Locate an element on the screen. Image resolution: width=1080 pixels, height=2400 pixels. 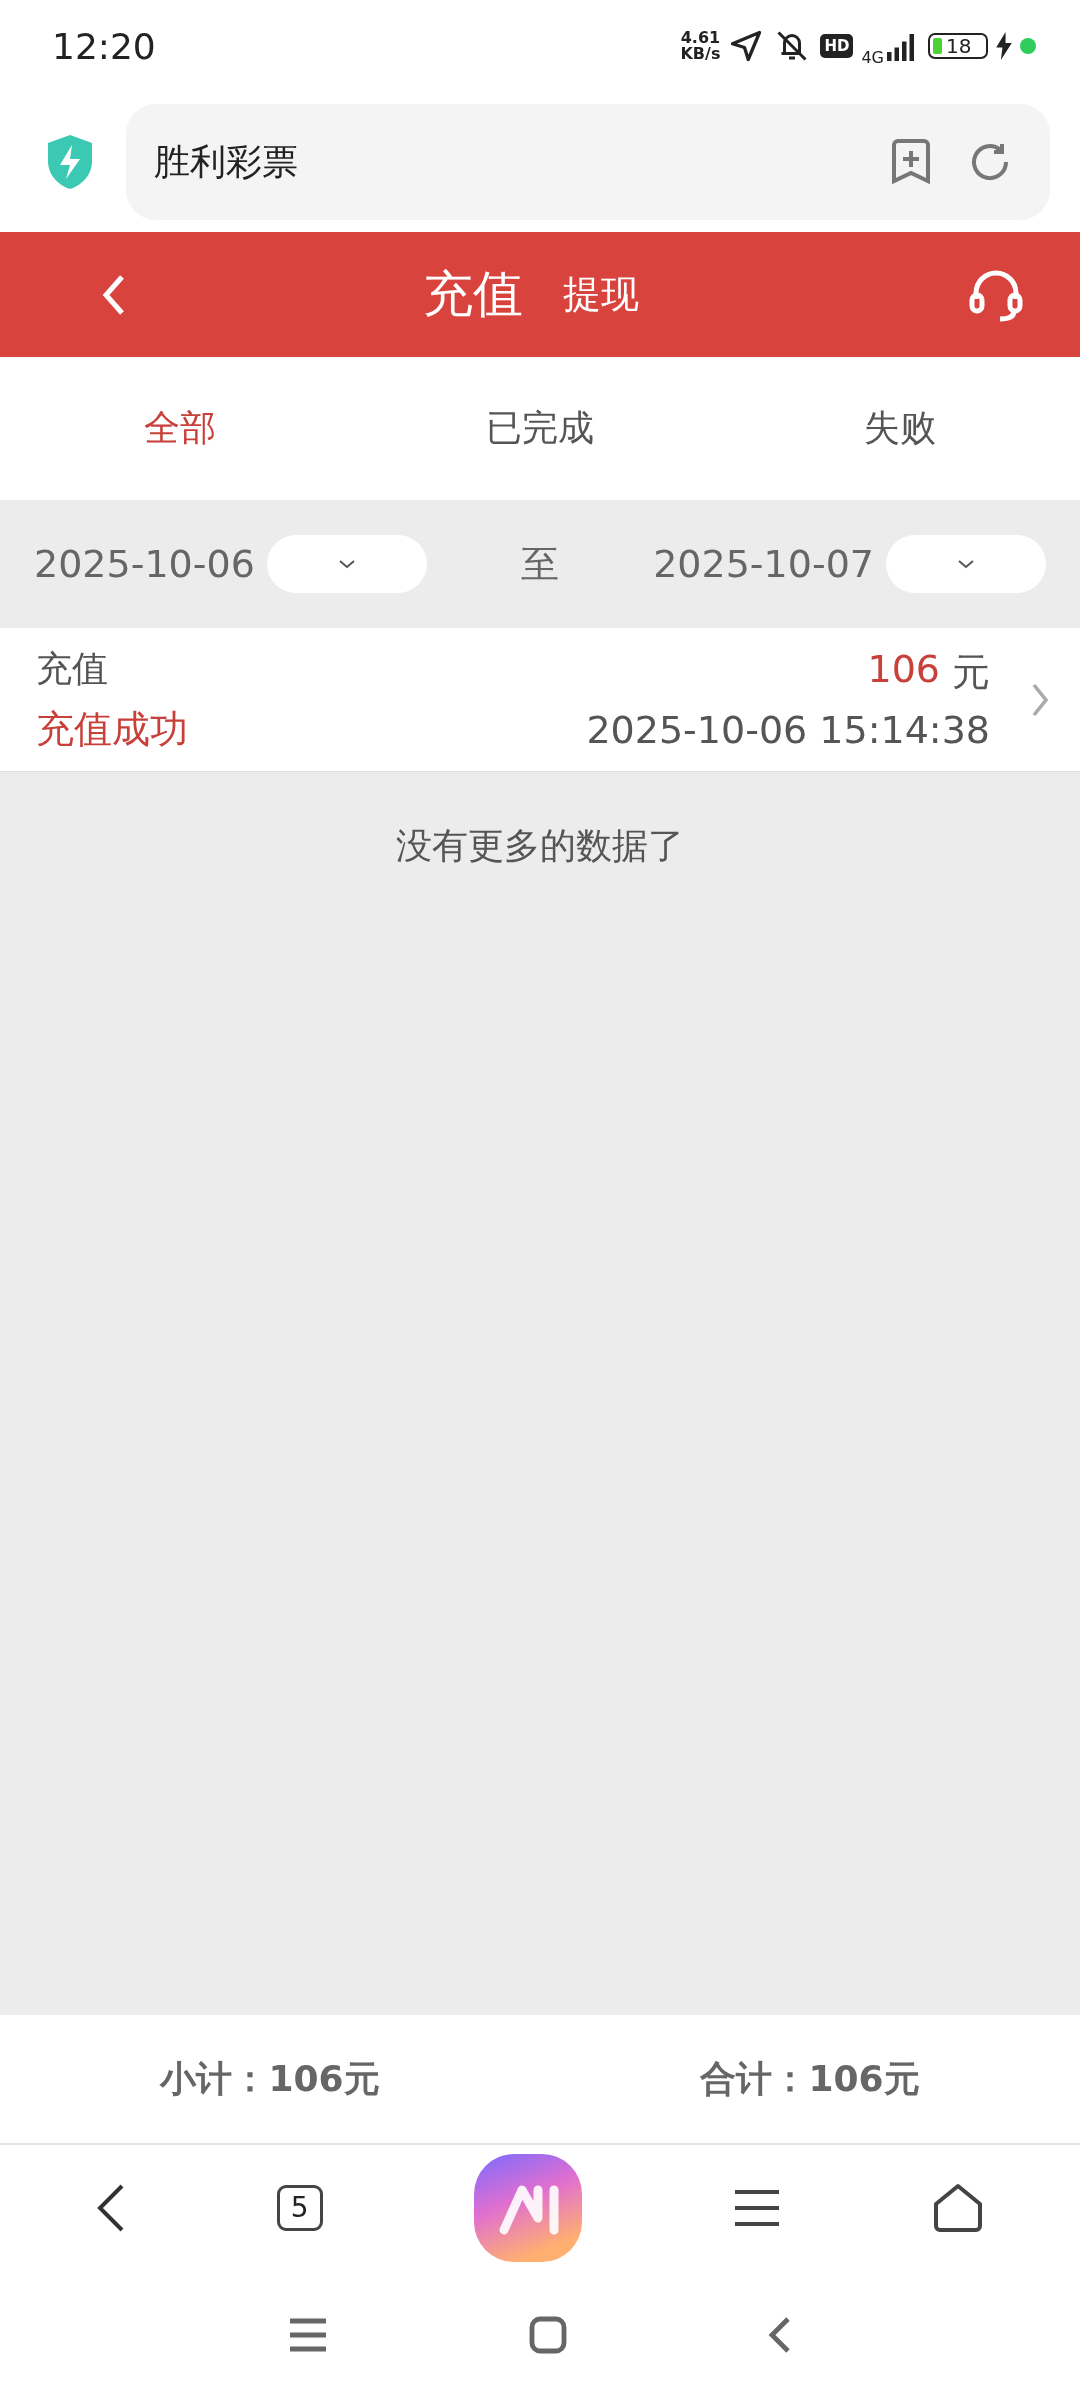
record-status: 充值成功 is located at coordinates (112, 729).